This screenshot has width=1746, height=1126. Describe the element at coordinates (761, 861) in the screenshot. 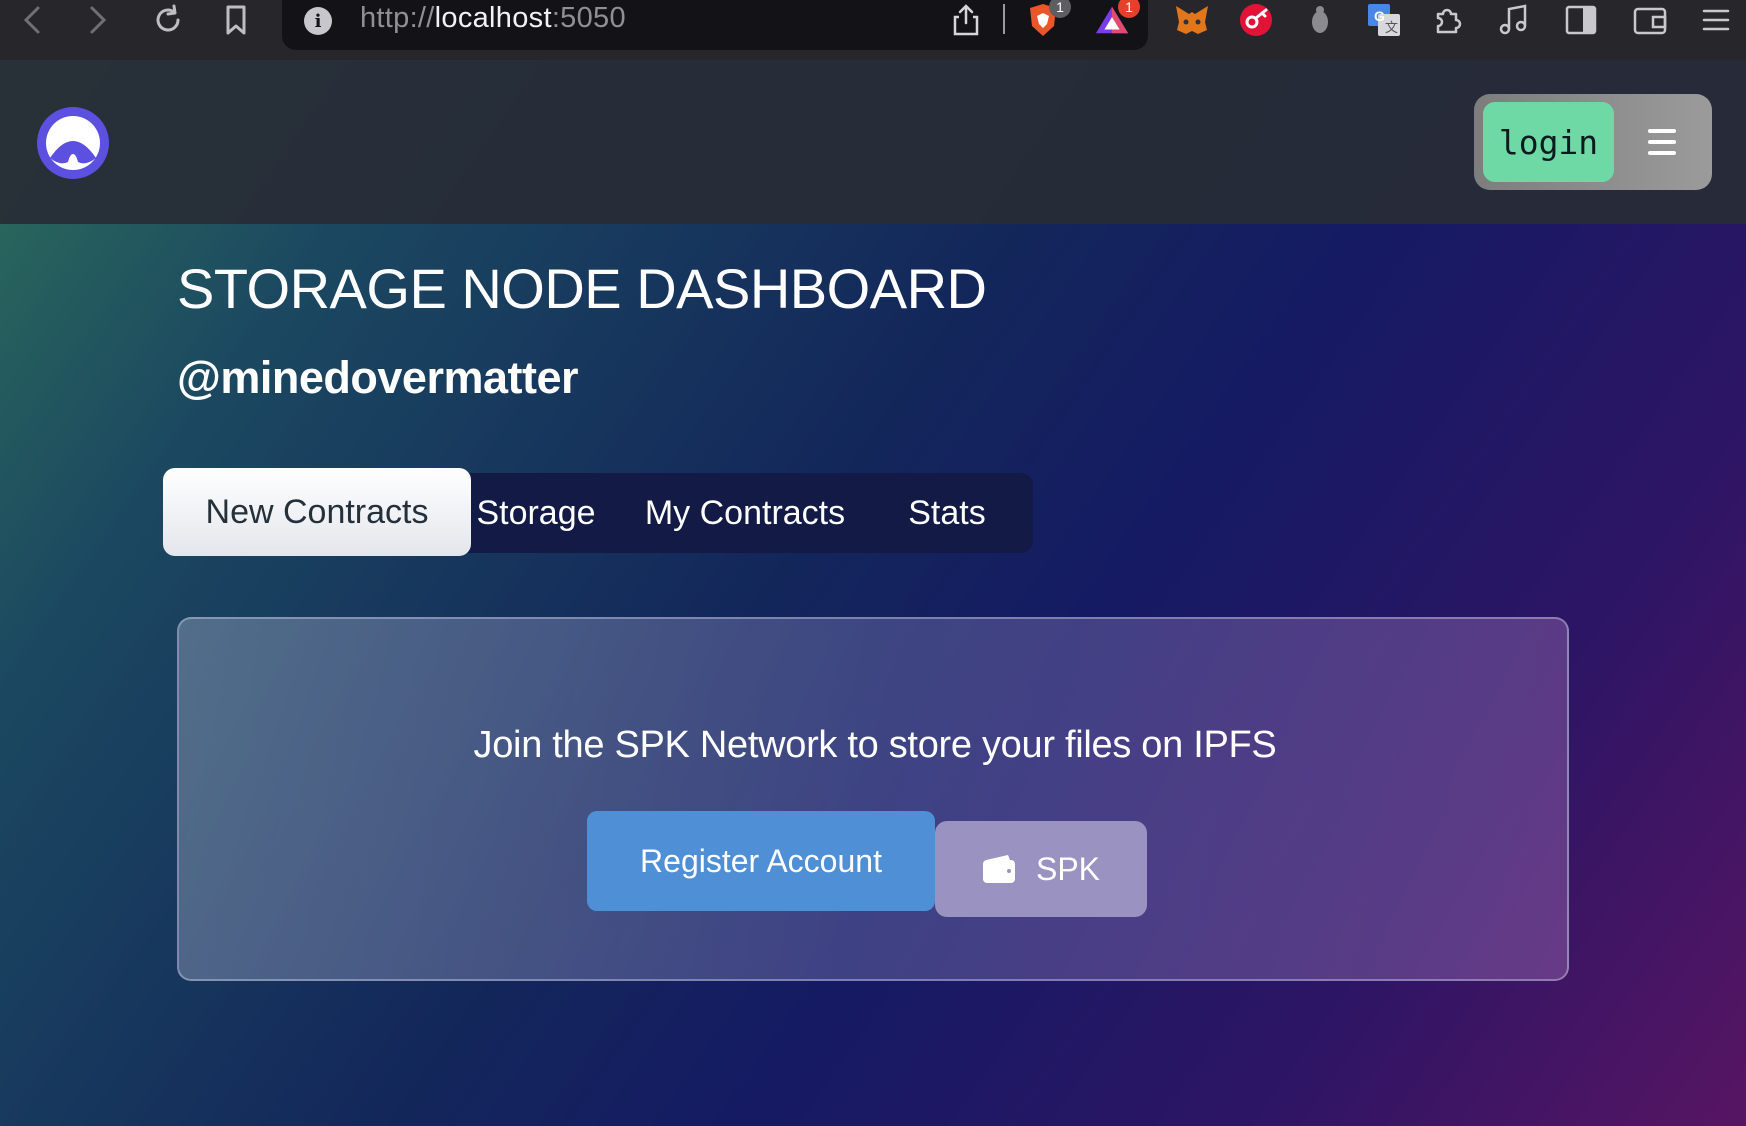

I see `register-account-button: Register Account` at that location.